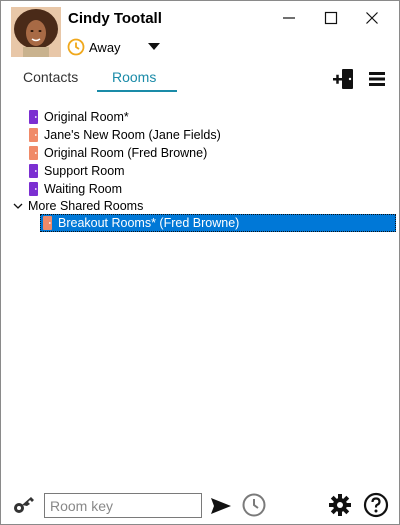  What do you see at coordinates (340, 505) in the screenshot?
I see `gear-icon` at bounding box center [340, 505].